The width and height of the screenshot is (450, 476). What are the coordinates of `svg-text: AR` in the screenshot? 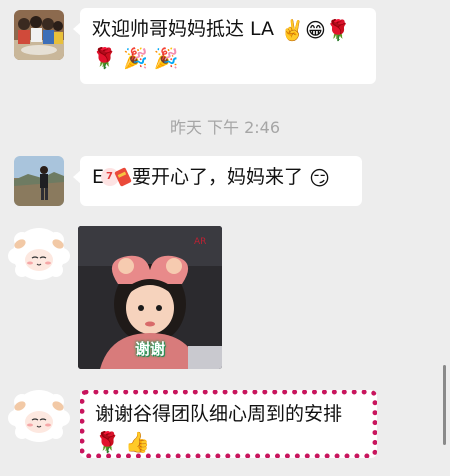 It's located at (200, 242).